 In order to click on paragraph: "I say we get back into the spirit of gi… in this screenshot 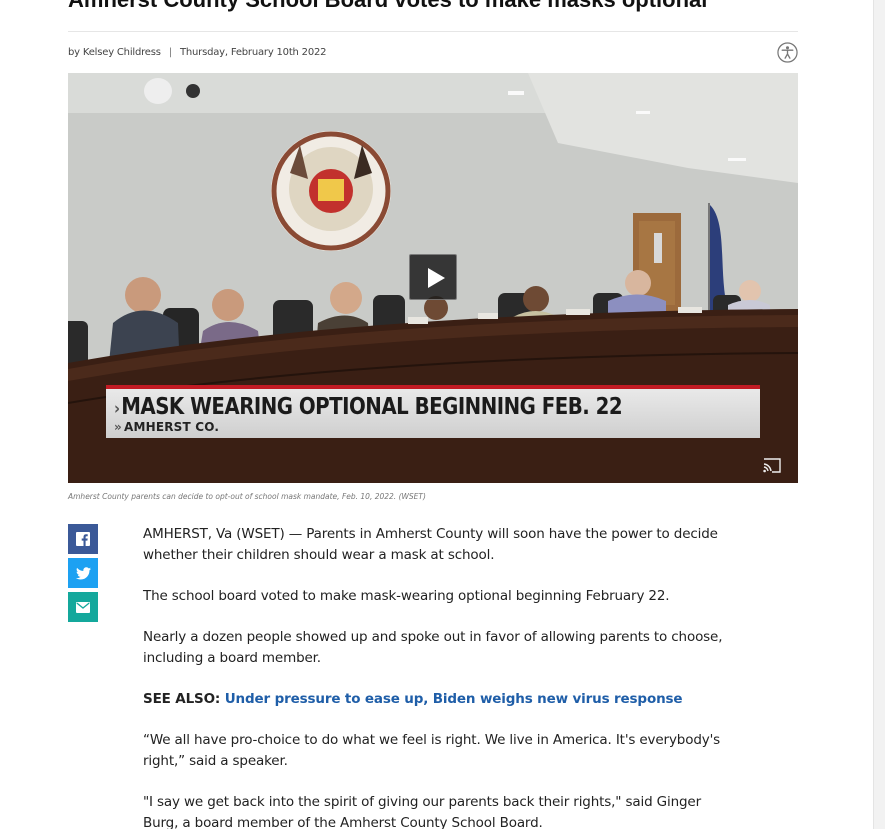, I will do `click(422, 811)`.